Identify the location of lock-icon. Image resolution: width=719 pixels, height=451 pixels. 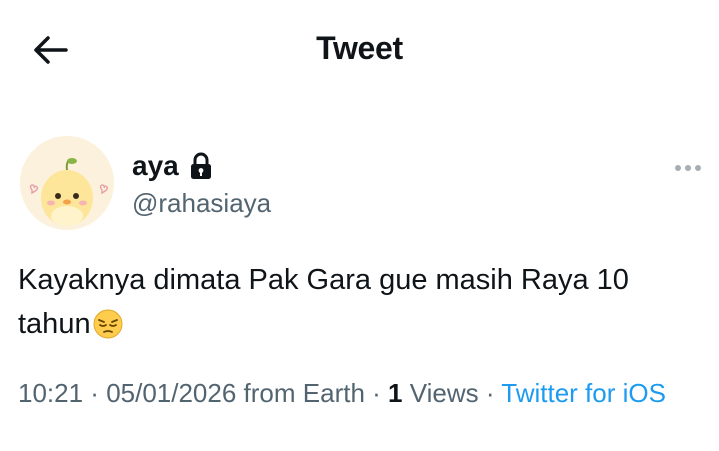
(201, 166).